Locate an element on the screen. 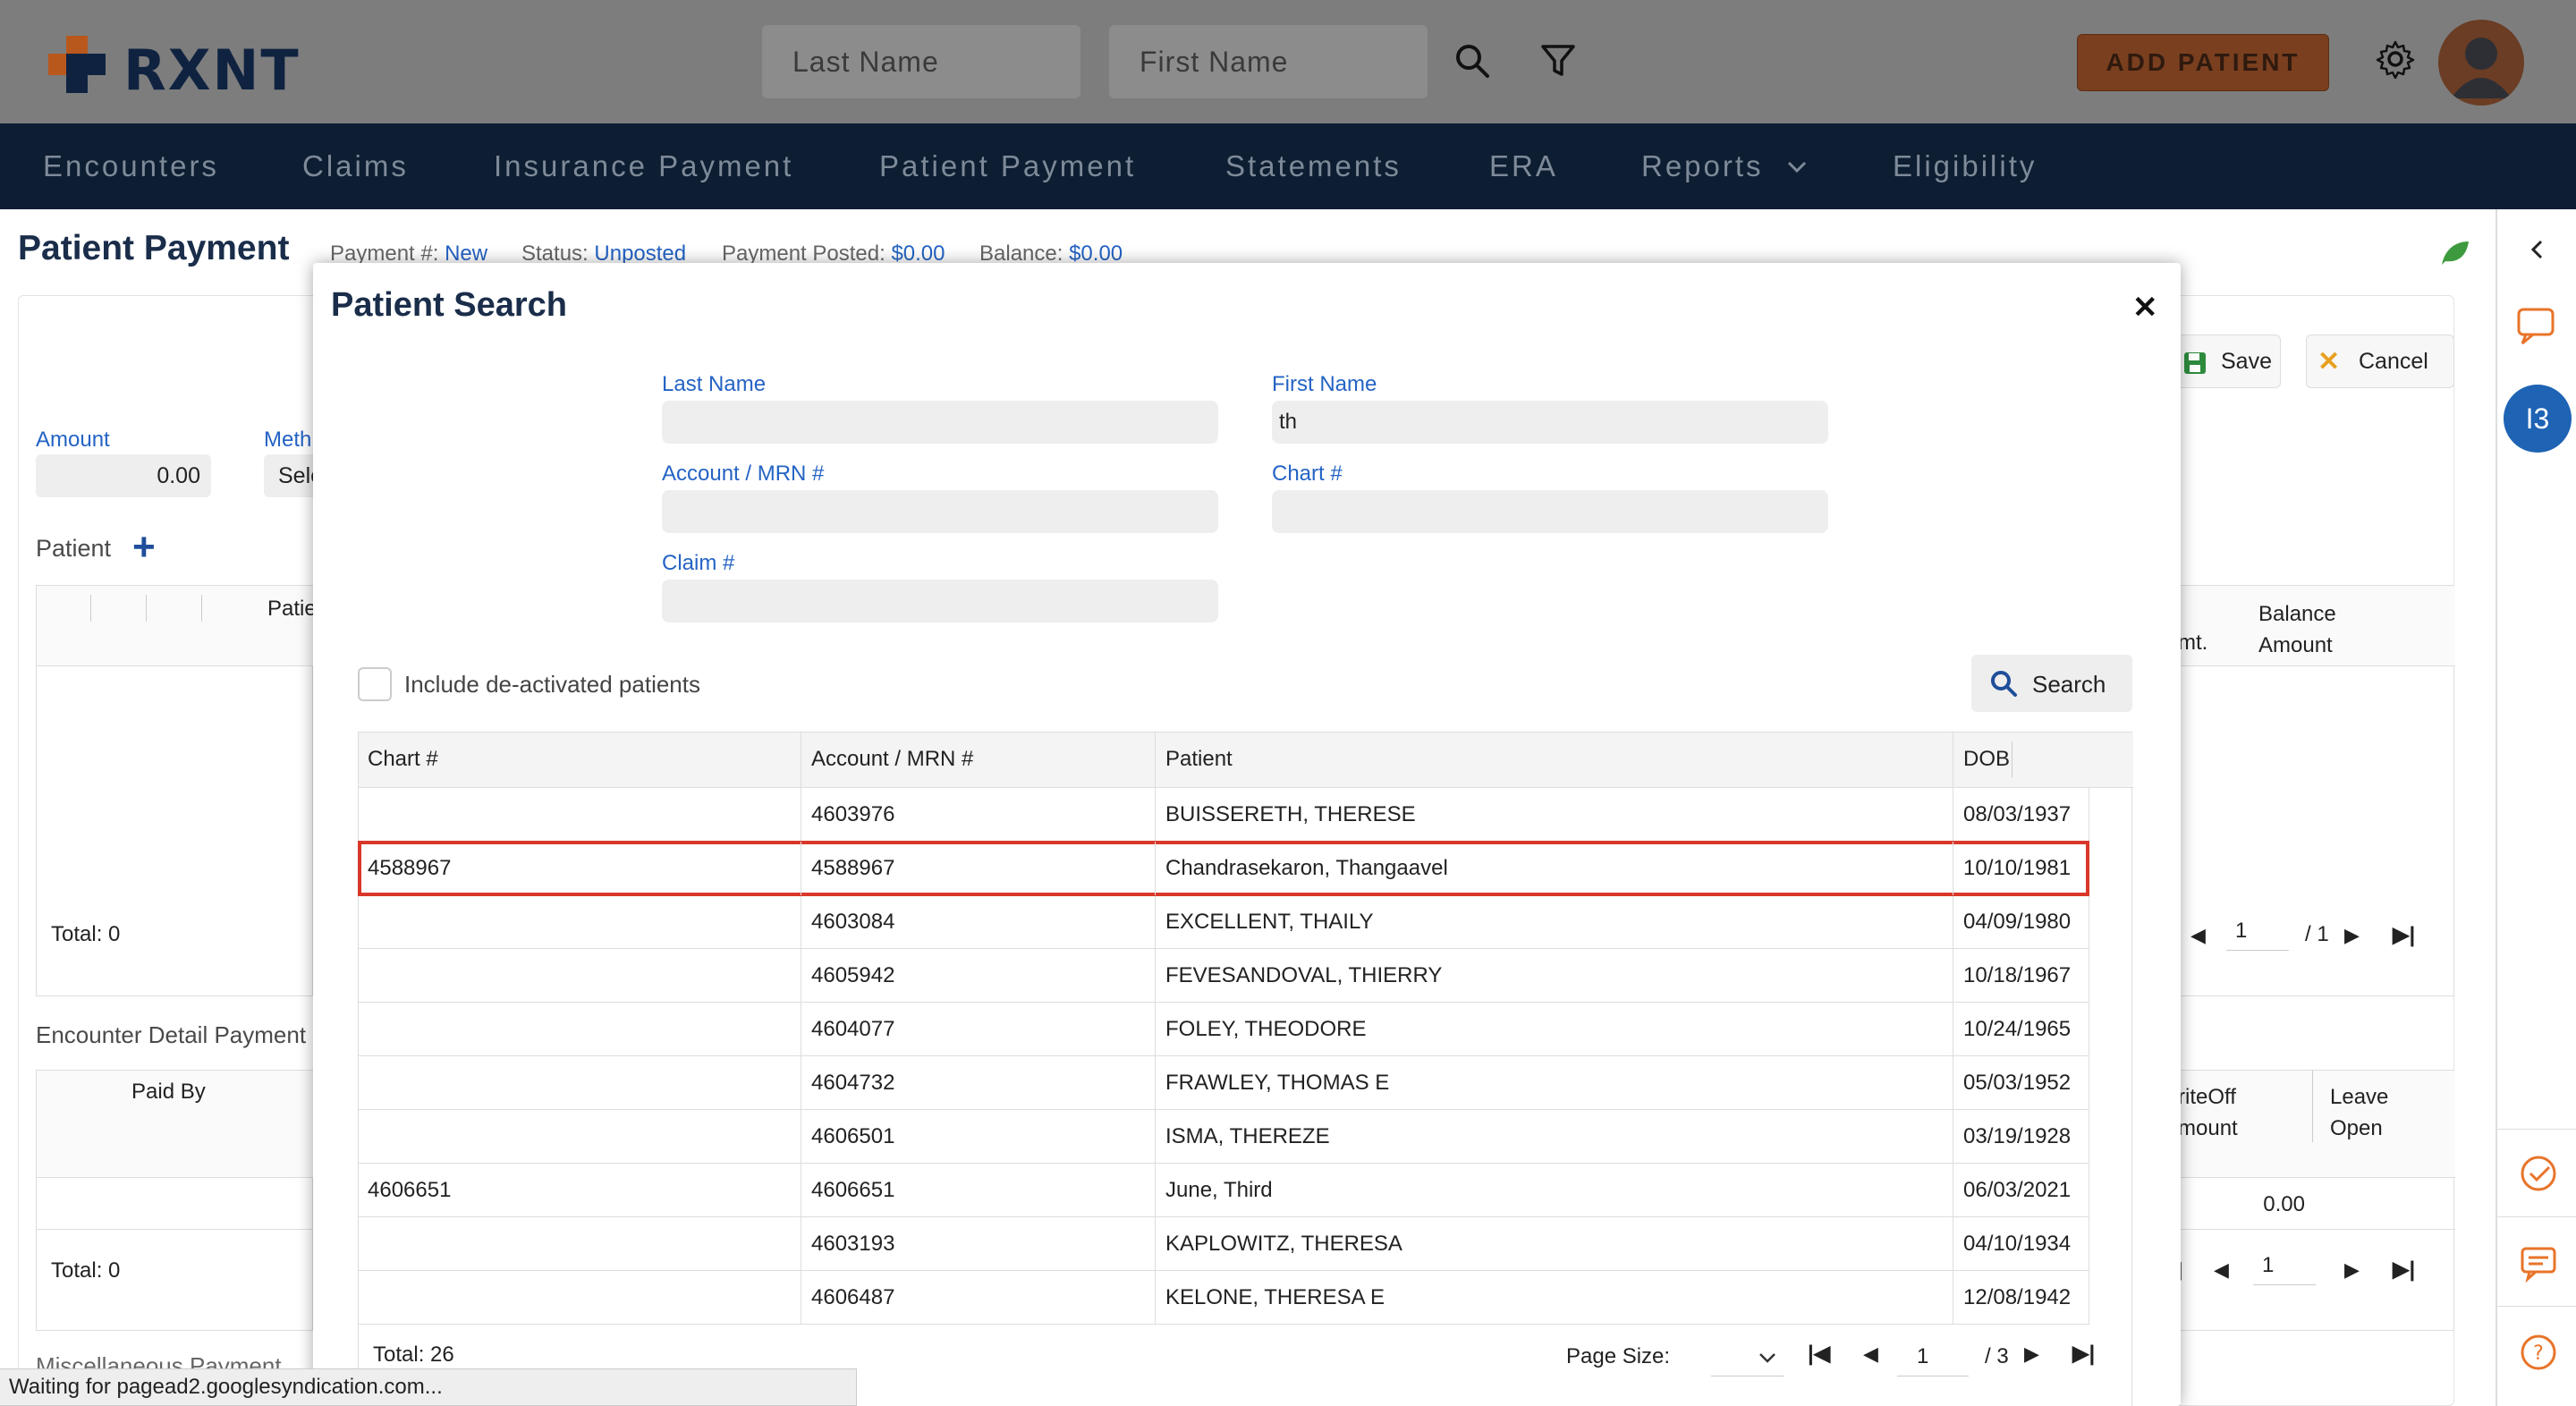 This screenshot has width=2576, height=1406. first-name-input: th is located at coordinates (1550, 423).